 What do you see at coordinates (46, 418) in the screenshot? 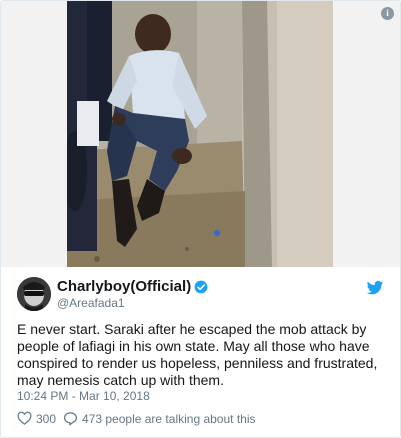
I see `like-count: 300` at bounding box center [46, 418].